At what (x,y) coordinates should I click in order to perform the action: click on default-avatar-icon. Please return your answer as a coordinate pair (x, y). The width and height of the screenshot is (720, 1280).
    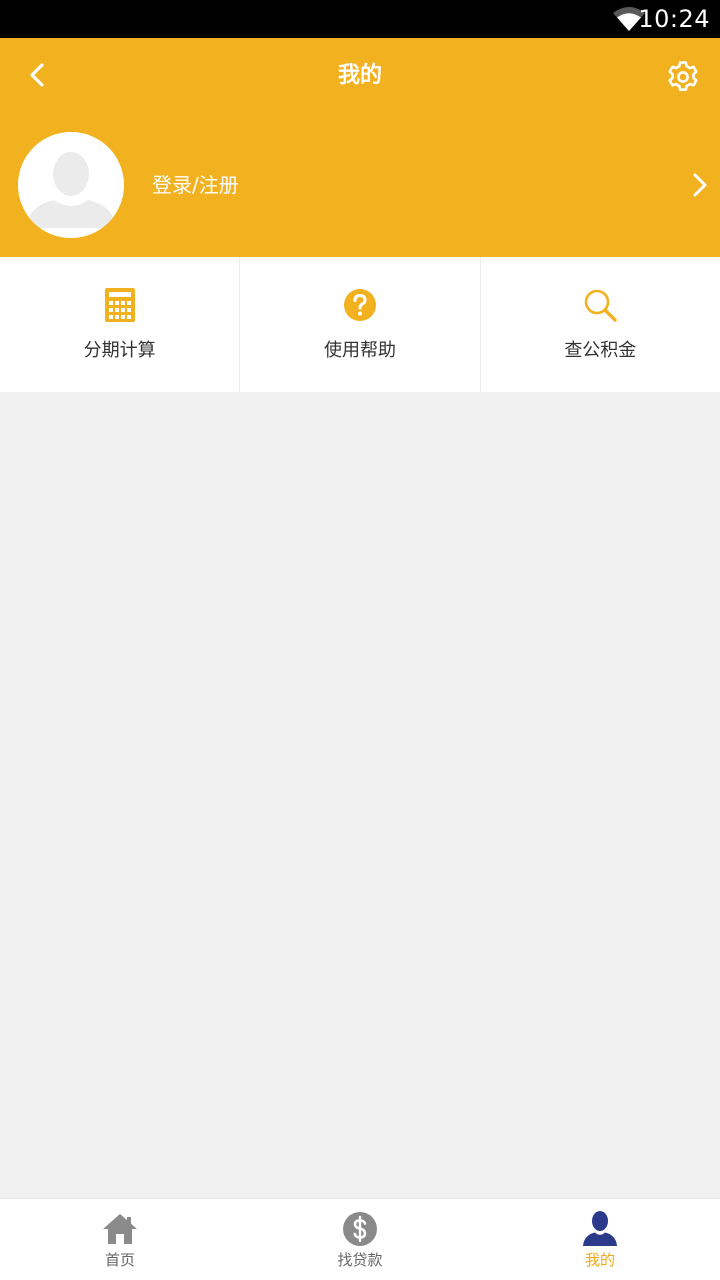
    Looking at the image, I should click on (71, 185).